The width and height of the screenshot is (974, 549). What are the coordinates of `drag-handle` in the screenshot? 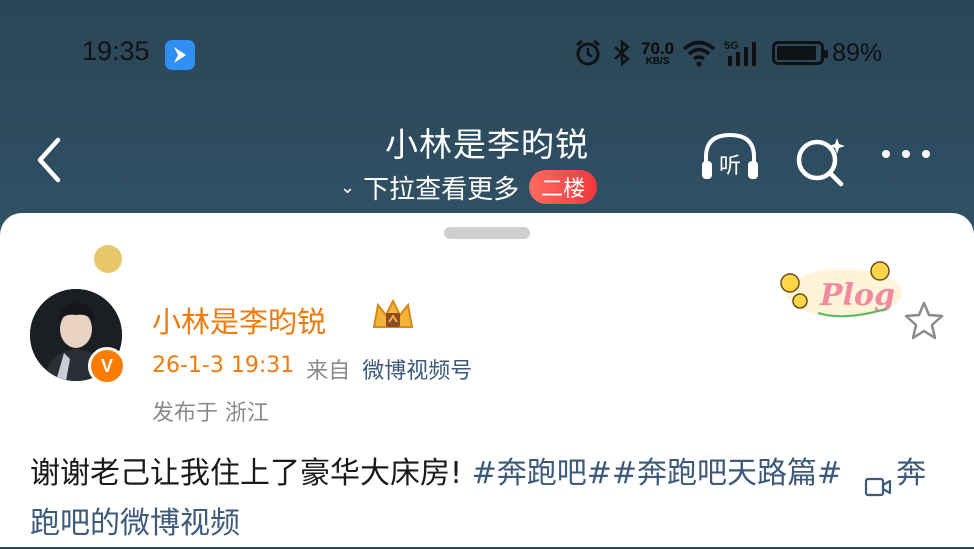 It's located at (487, 233).